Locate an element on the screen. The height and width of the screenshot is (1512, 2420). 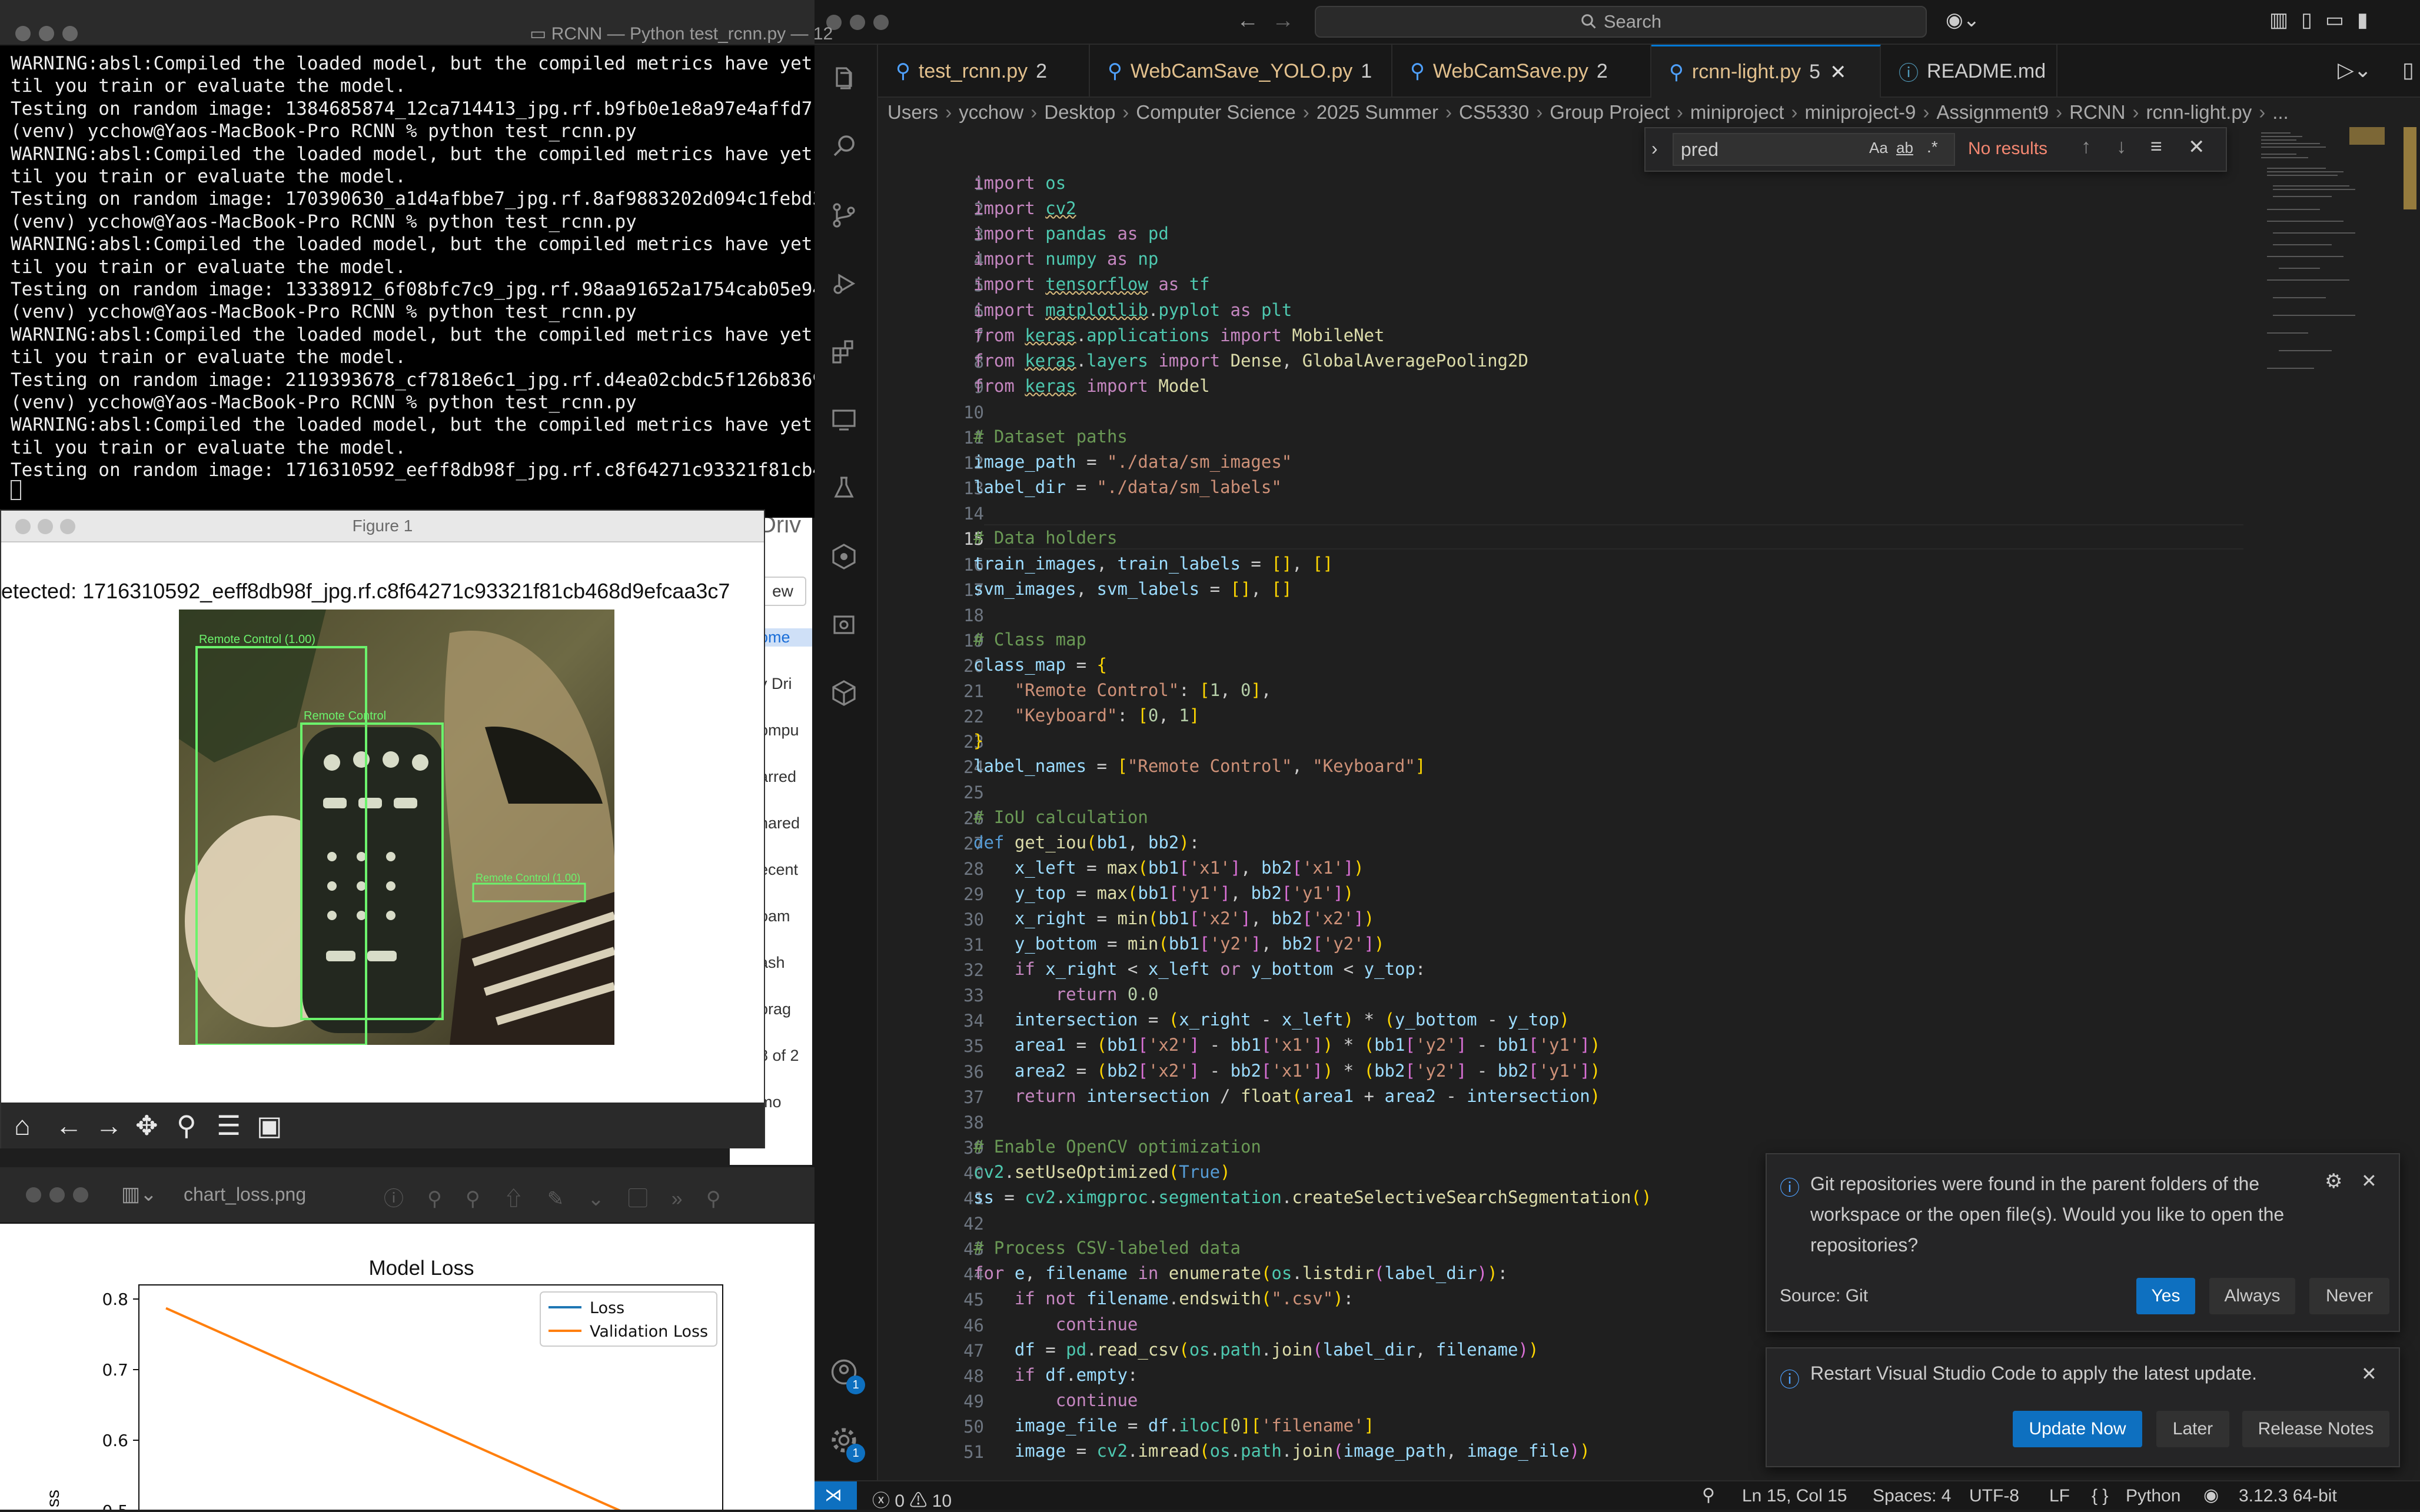
finder-sidebar-item: 8 of 2 is located at coordinates (779, 1056).